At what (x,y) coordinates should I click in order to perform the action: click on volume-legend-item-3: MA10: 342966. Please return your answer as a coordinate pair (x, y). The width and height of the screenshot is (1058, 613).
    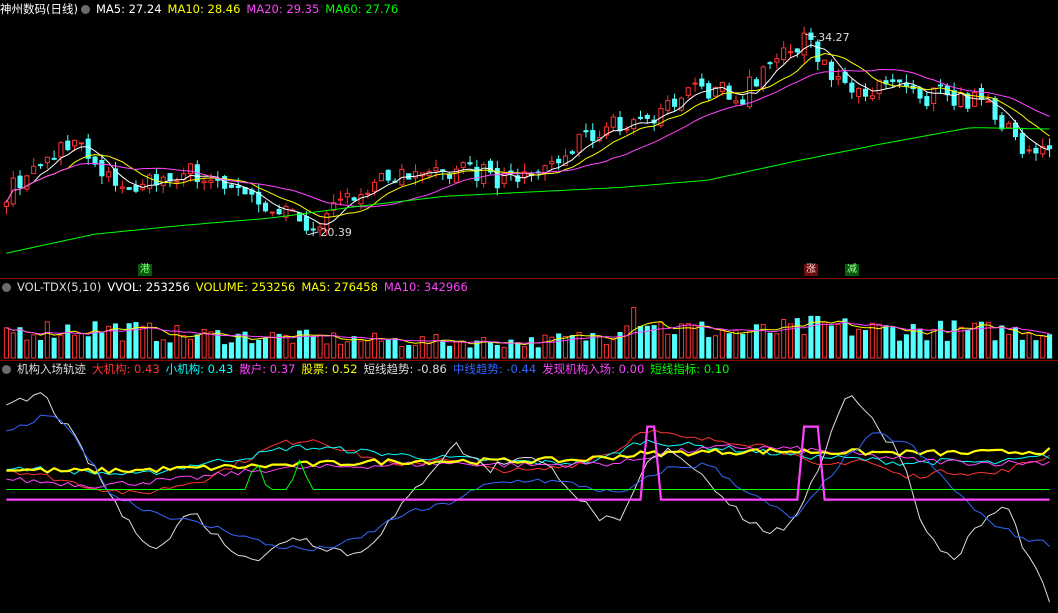
    Looking at the image, I should click on (425, 287).